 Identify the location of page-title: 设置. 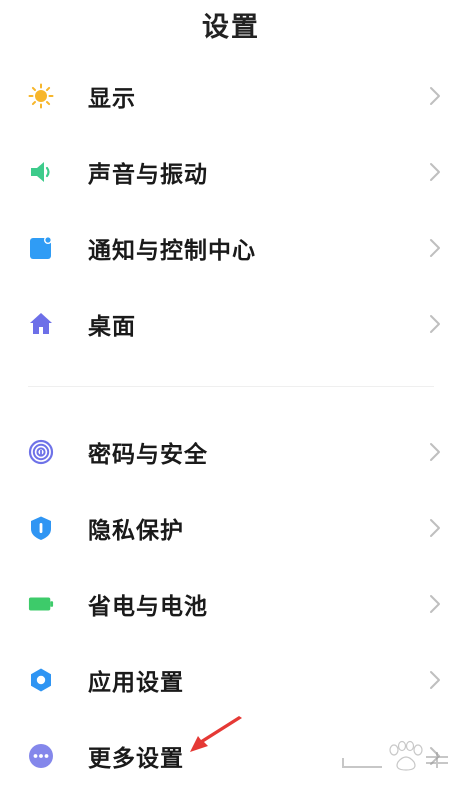
(231, 27).